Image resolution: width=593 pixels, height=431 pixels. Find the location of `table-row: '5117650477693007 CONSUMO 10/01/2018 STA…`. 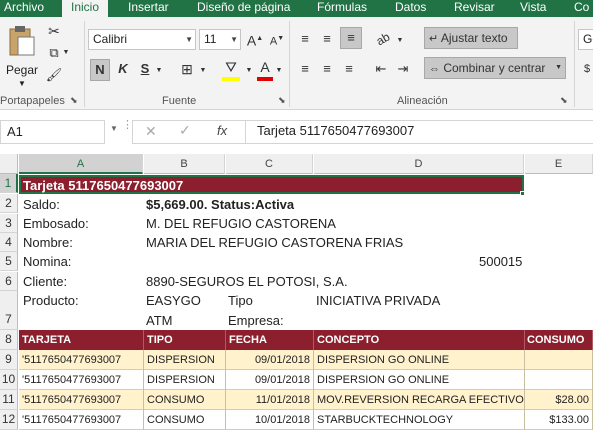

table-row: '5117650477693007 CONSUMO 10/01/2018 STA… is located at coordinates (306, 420).